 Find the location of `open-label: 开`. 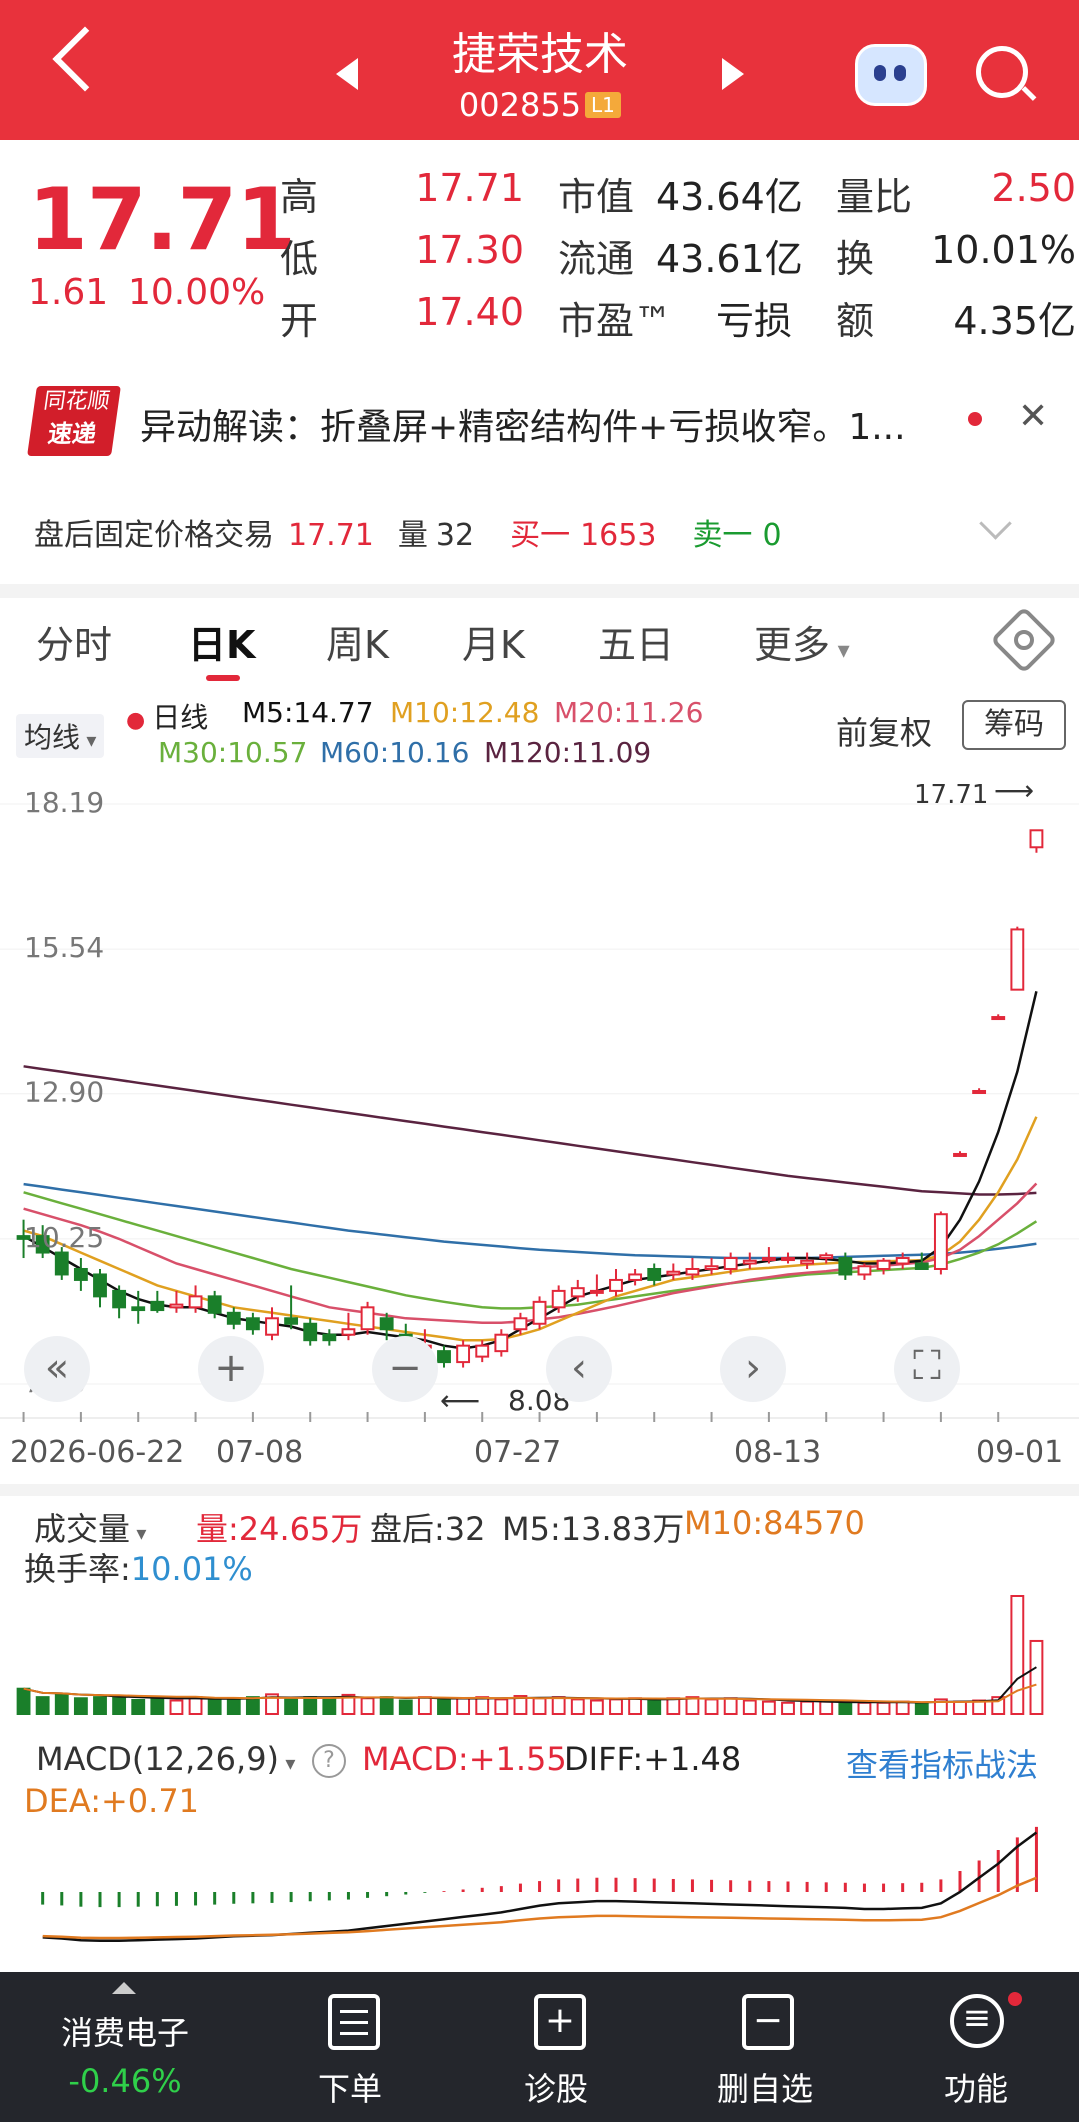

open-label: 开 is located at coordinates (299, 321).